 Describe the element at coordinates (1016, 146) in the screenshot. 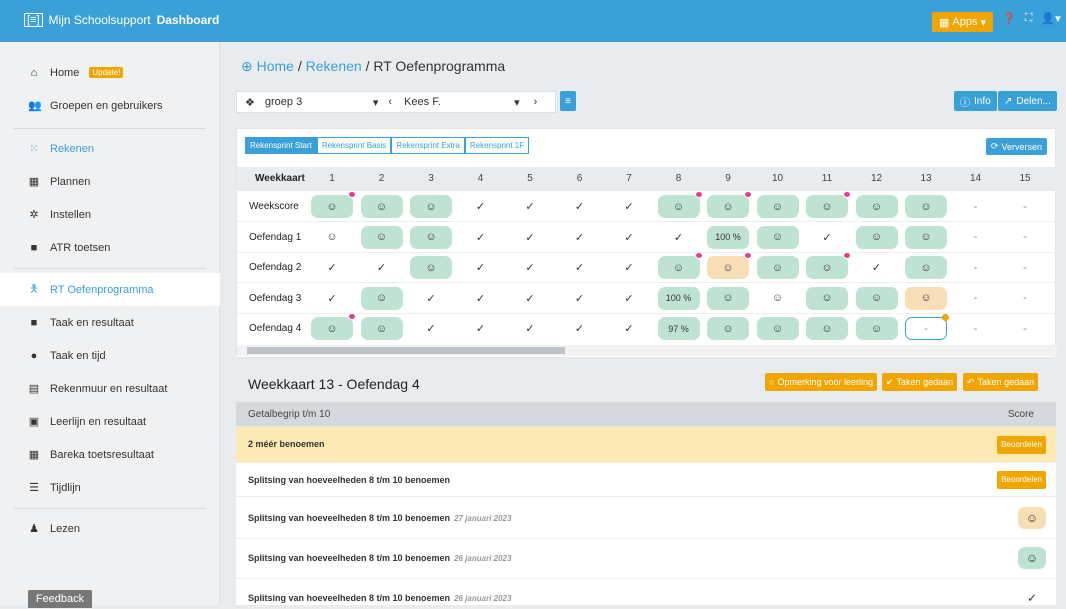

I see `refresh-button: ⟳ Verversen` at that location.